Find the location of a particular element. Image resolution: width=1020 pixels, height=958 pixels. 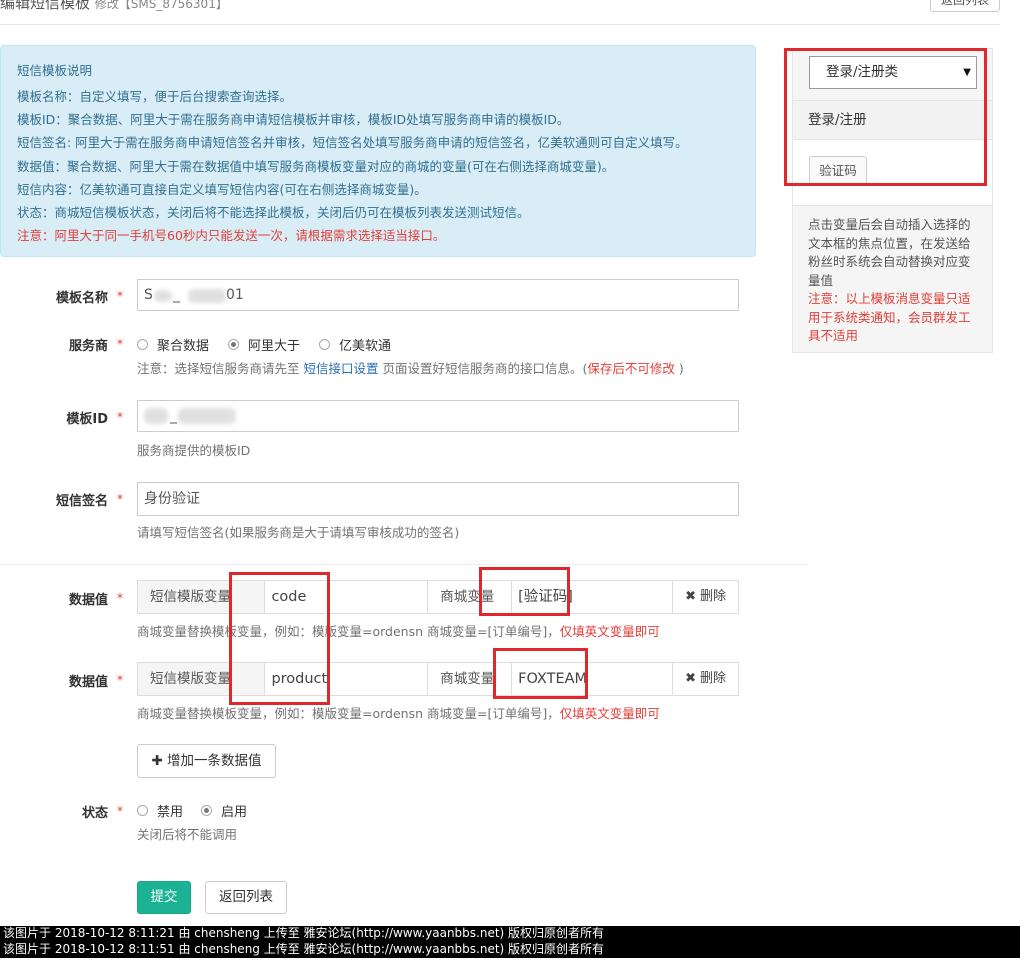

page-title: 编辑短信模板 修改【SMS_8756301】 is located at coordinates (114, 6).